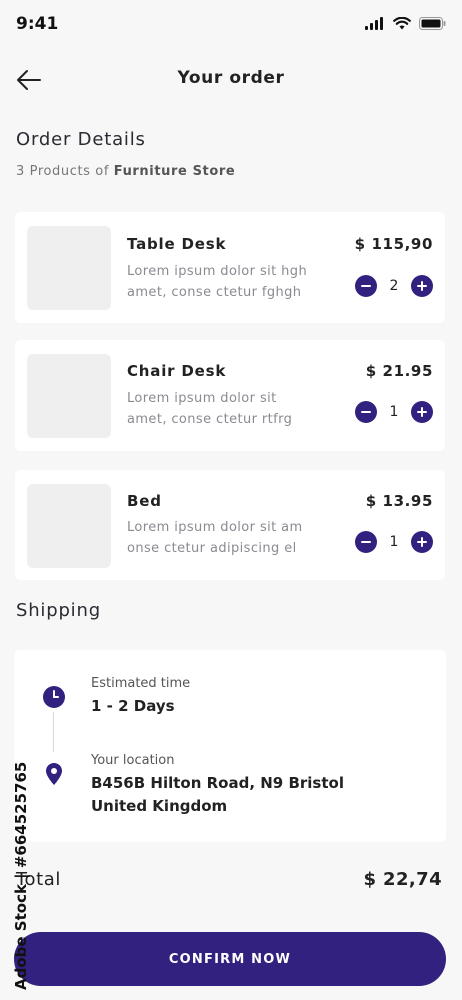 This screenshot has width=462, height=1000. Describe the element at coordinates (231, 24) in the screenshot. I see `status-bar: 9:41` at that location.